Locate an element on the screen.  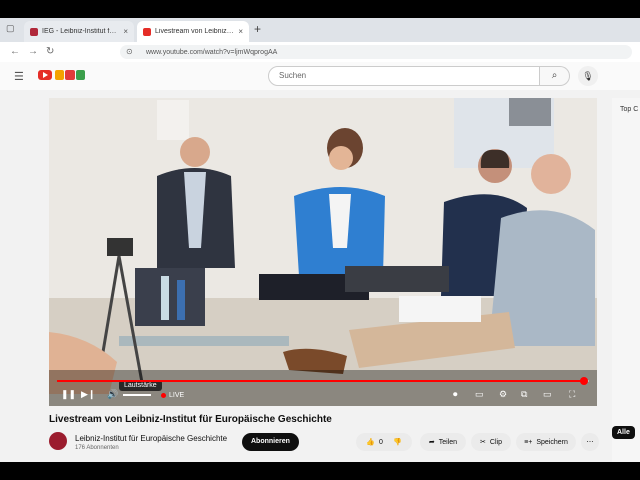
url-text: www.youtube.com/watch?v=ljmWqprogAA is located at coordinates (212, 52).